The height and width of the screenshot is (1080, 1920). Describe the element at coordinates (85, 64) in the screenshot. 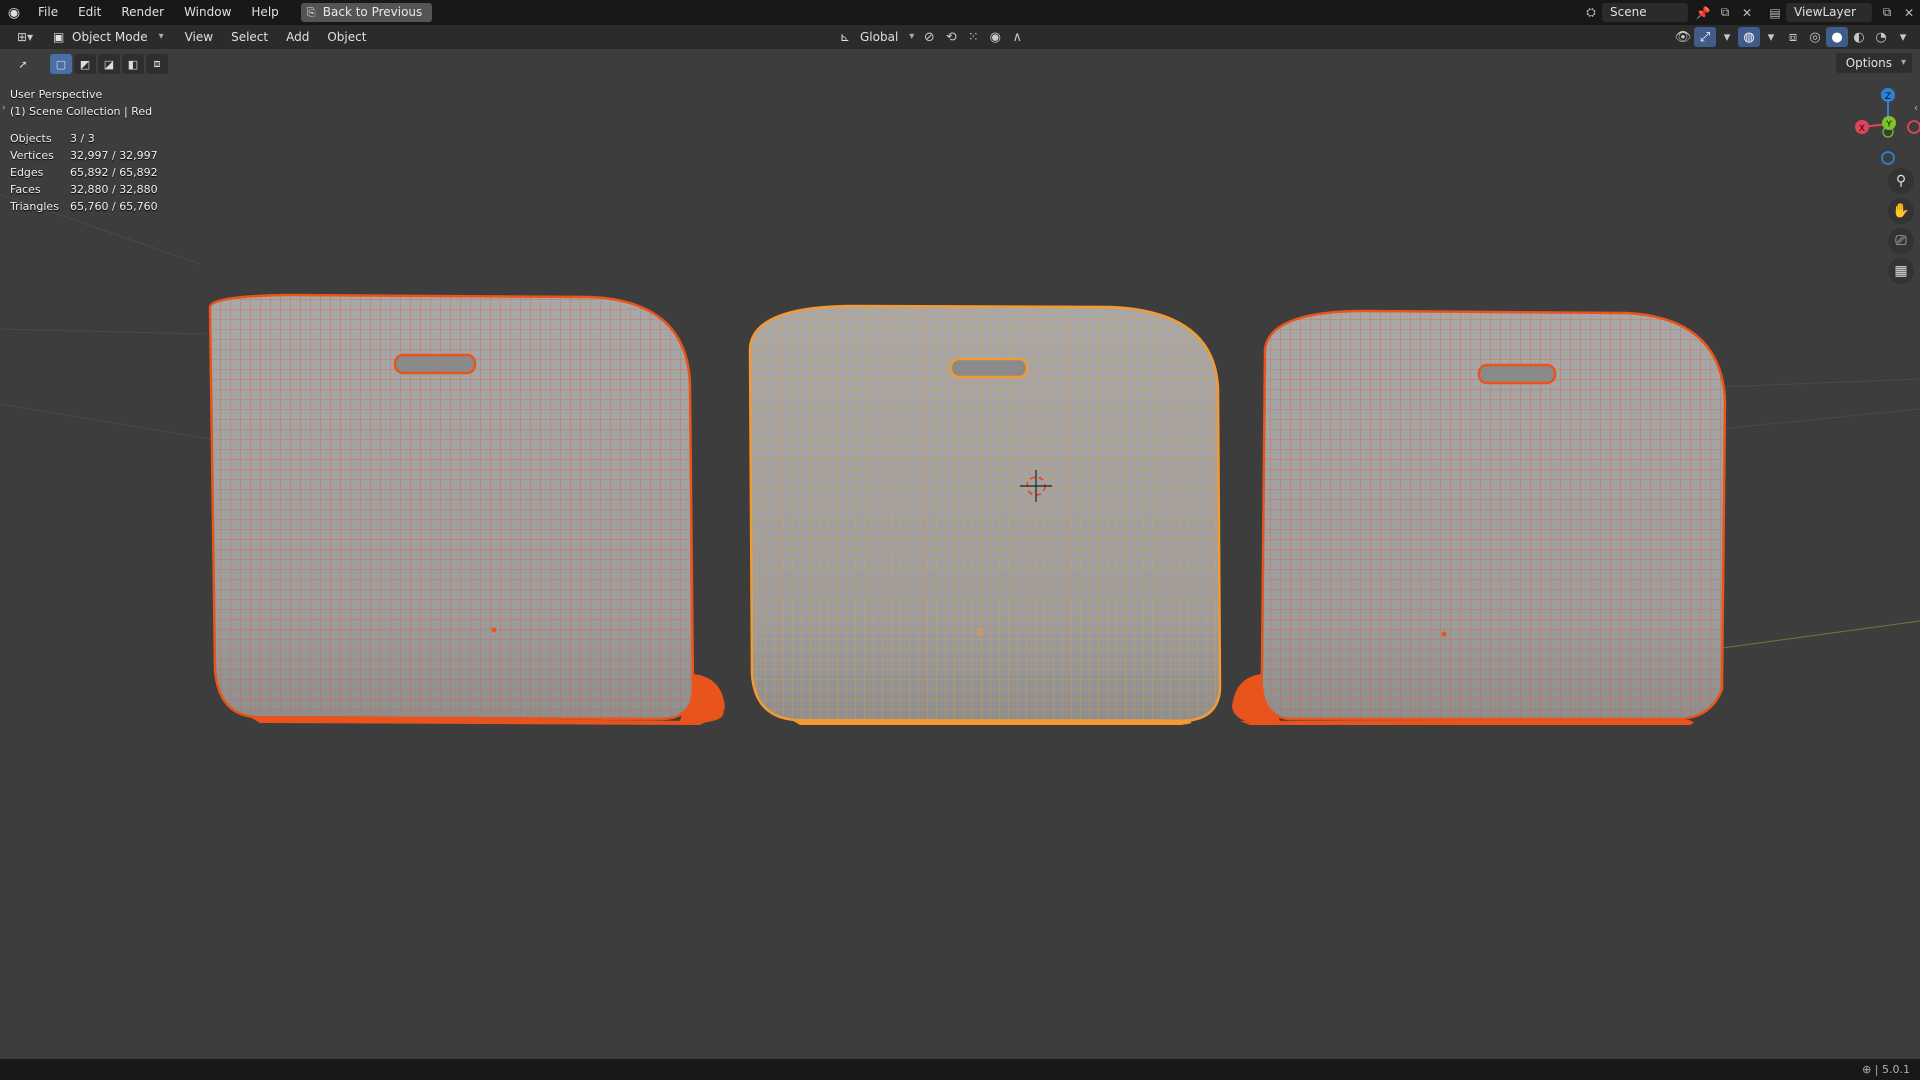

I see `select-extend-icon: ◩` at that location.